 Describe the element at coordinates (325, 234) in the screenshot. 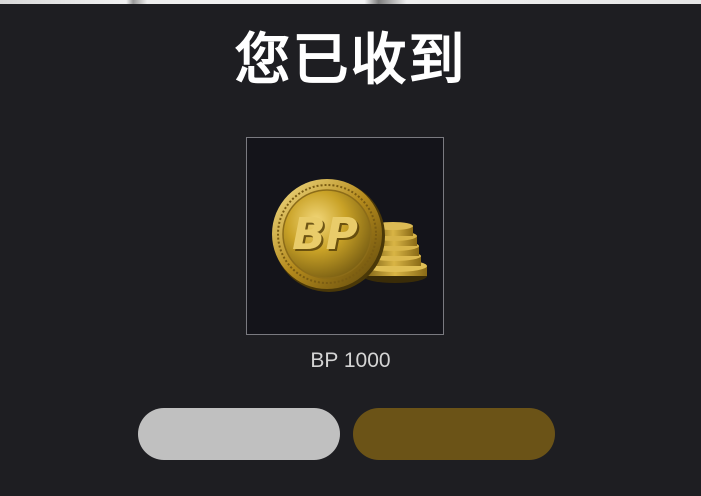

I see `svg-text: BP` at that location.